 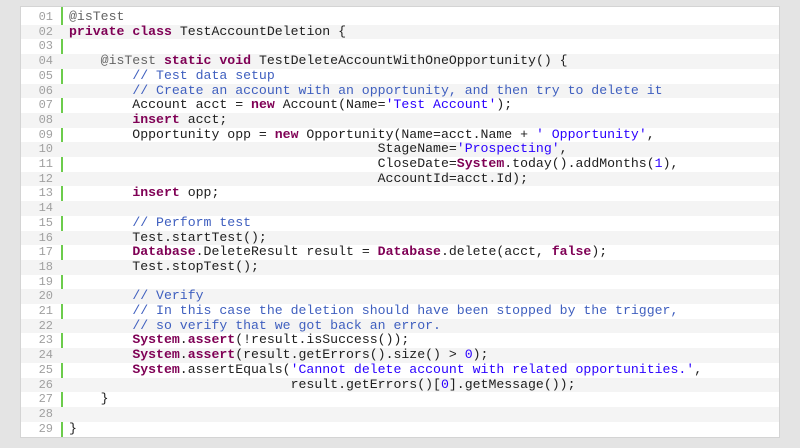 I want to click on line-number: 13, so click(x=45, y=193).